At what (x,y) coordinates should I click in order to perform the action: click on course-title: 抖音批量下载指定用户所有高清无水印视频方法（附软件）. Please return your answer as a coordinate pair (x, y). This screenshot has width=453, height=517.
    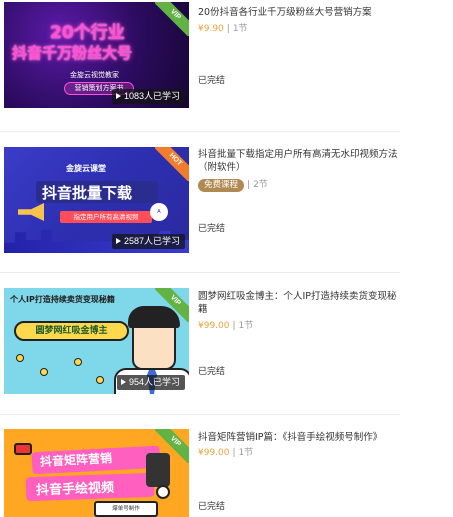
    Looking at the image, I should click on (298, 161).